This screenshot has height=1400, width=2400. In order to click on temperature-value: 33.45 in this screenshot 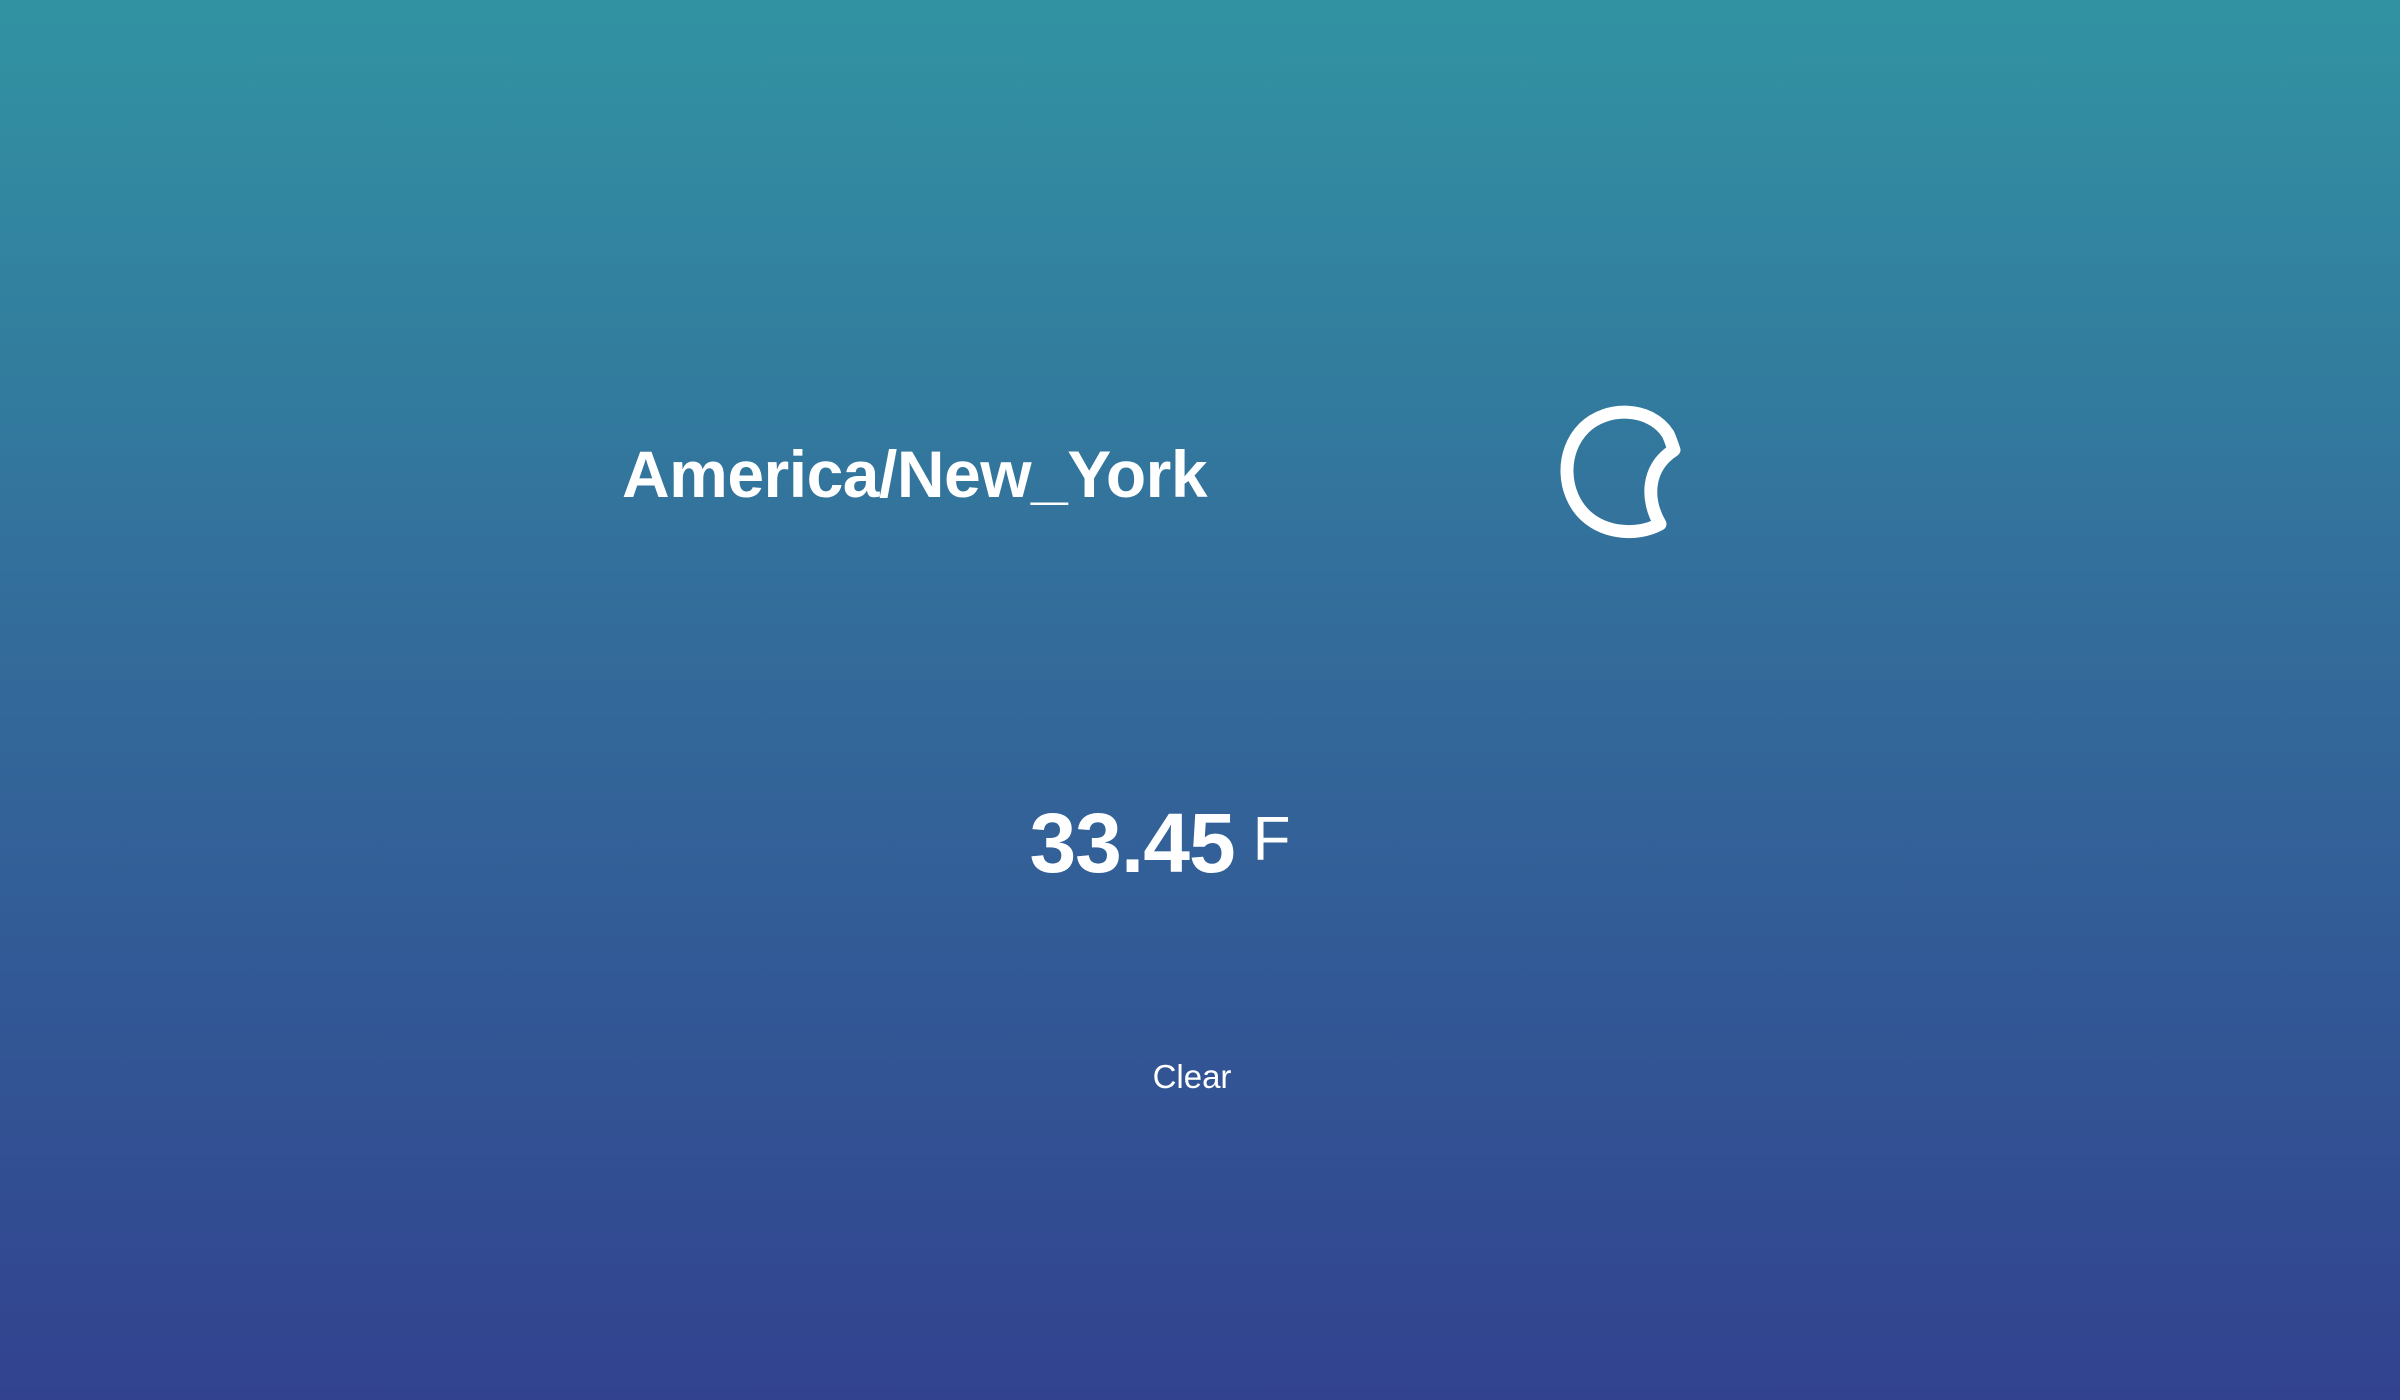, I will do `click(1132, 843)`.